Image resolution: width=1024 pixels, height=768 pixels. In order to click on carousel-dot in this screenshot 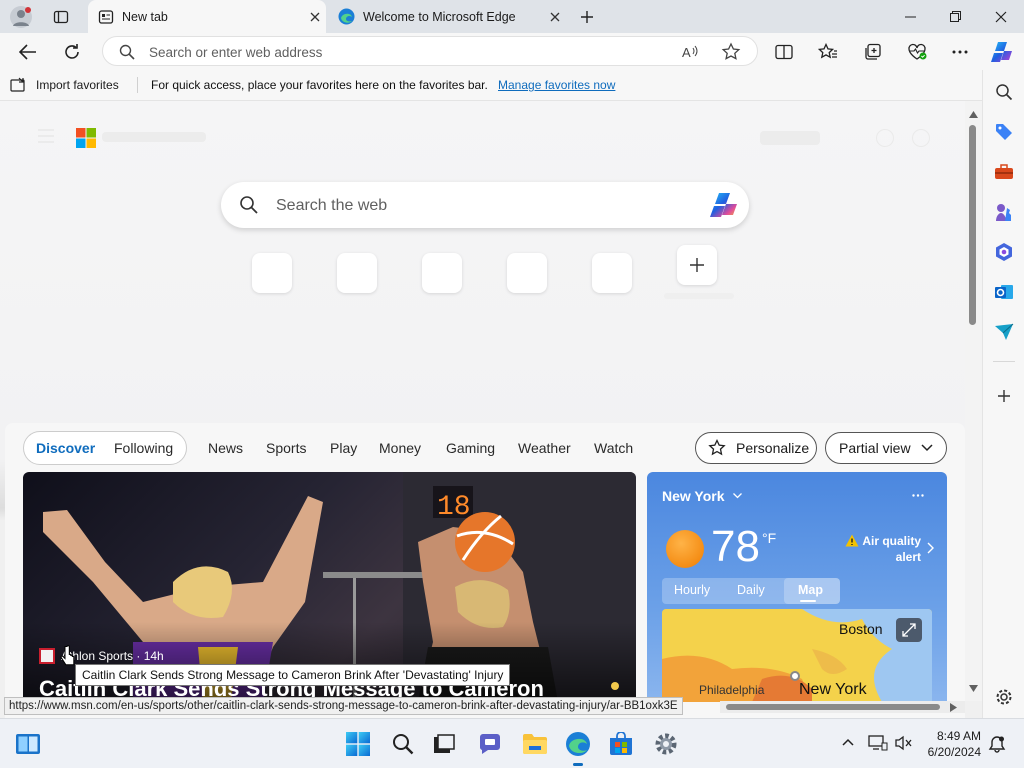, I will do `click(615, 686)`.